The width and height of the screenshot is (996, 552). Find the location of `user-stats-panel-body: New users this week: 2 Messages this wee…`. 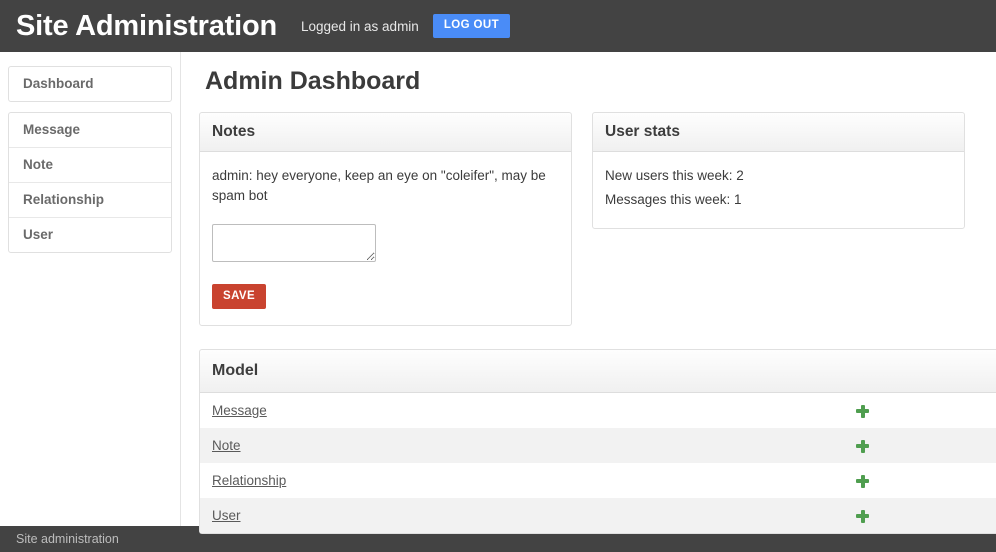

user-stats-panel-body: New users this week: 2 Messages this wee… is located at coordinates (778, 190).